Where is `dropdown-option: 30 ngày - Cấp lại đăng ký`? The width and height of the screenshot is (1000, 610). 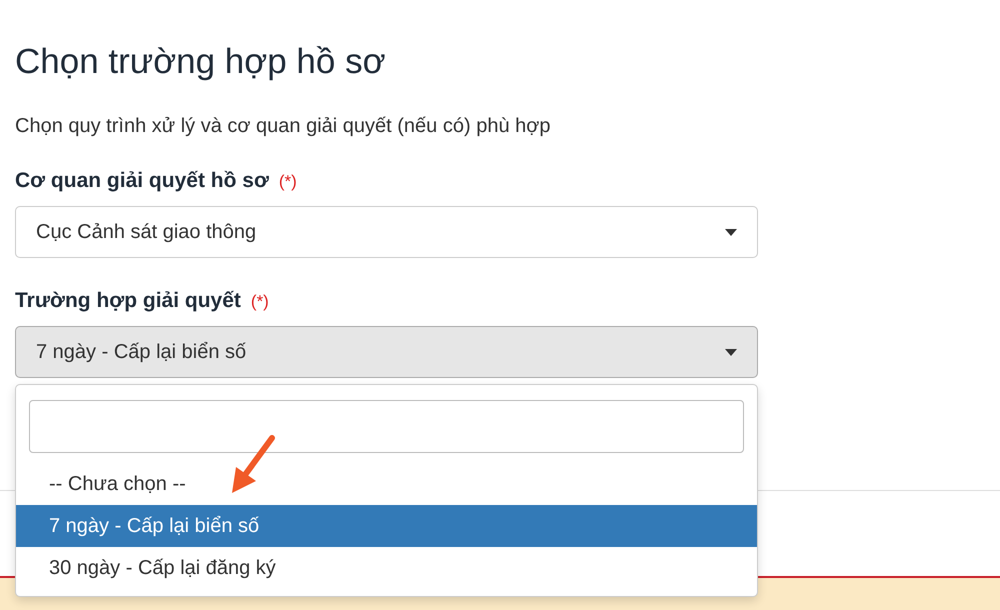 dropdown-option: 30 ngày - Cấp lại đăng ký is located at coordinates (386, 568).